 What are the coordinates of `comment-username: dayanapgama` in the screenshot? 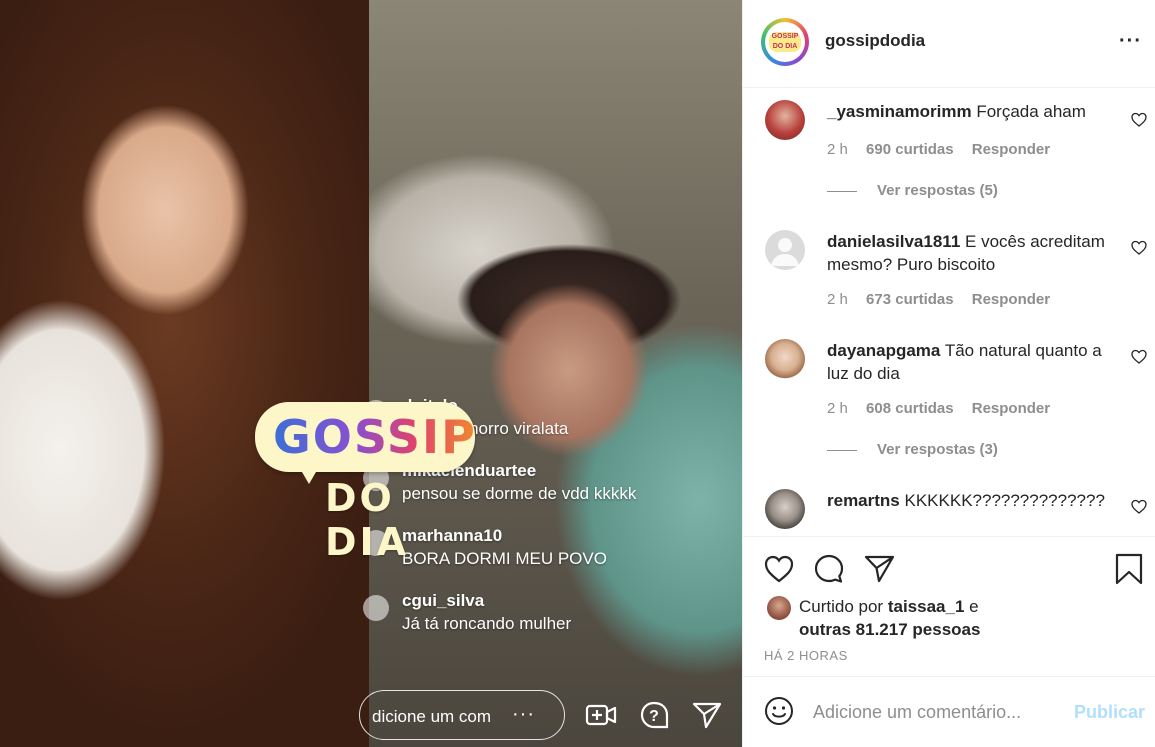 It's located at (883, 350).